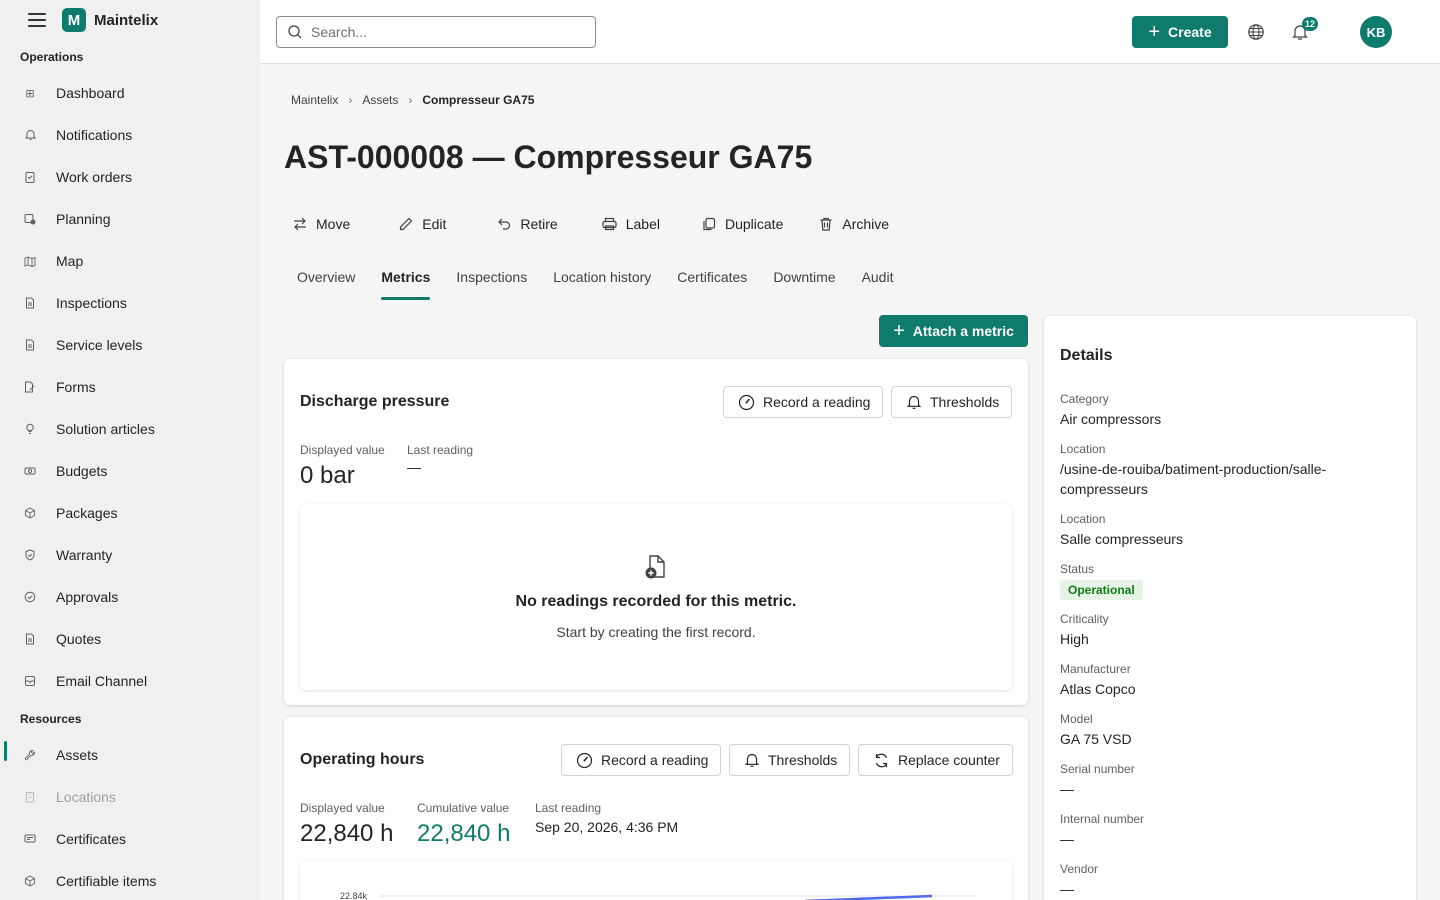  What do you see at coordinates (91, 839) in the screenshot?
I see `sidebar-item-label: Certificates` at bounding box center [91, 839].